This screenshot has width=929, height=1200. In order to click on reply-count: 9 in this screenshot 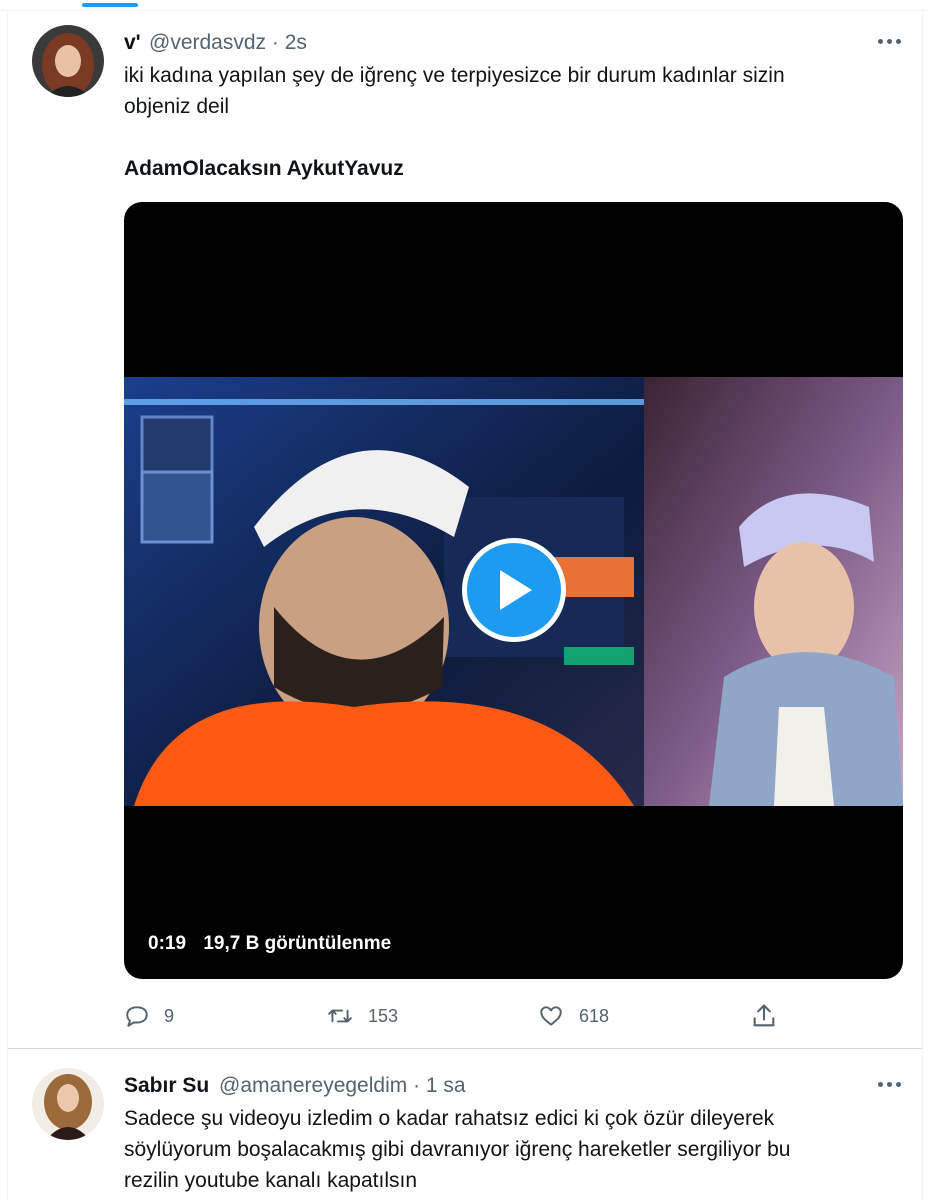, I will do `click(169, 1015)`.